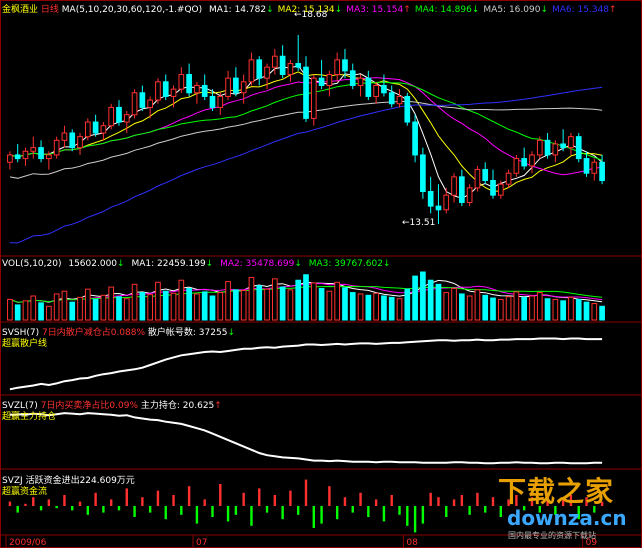 Image resolution: width=642 pixels, height=548 pixels. I want to click on svsh-line, so click(306, 364).